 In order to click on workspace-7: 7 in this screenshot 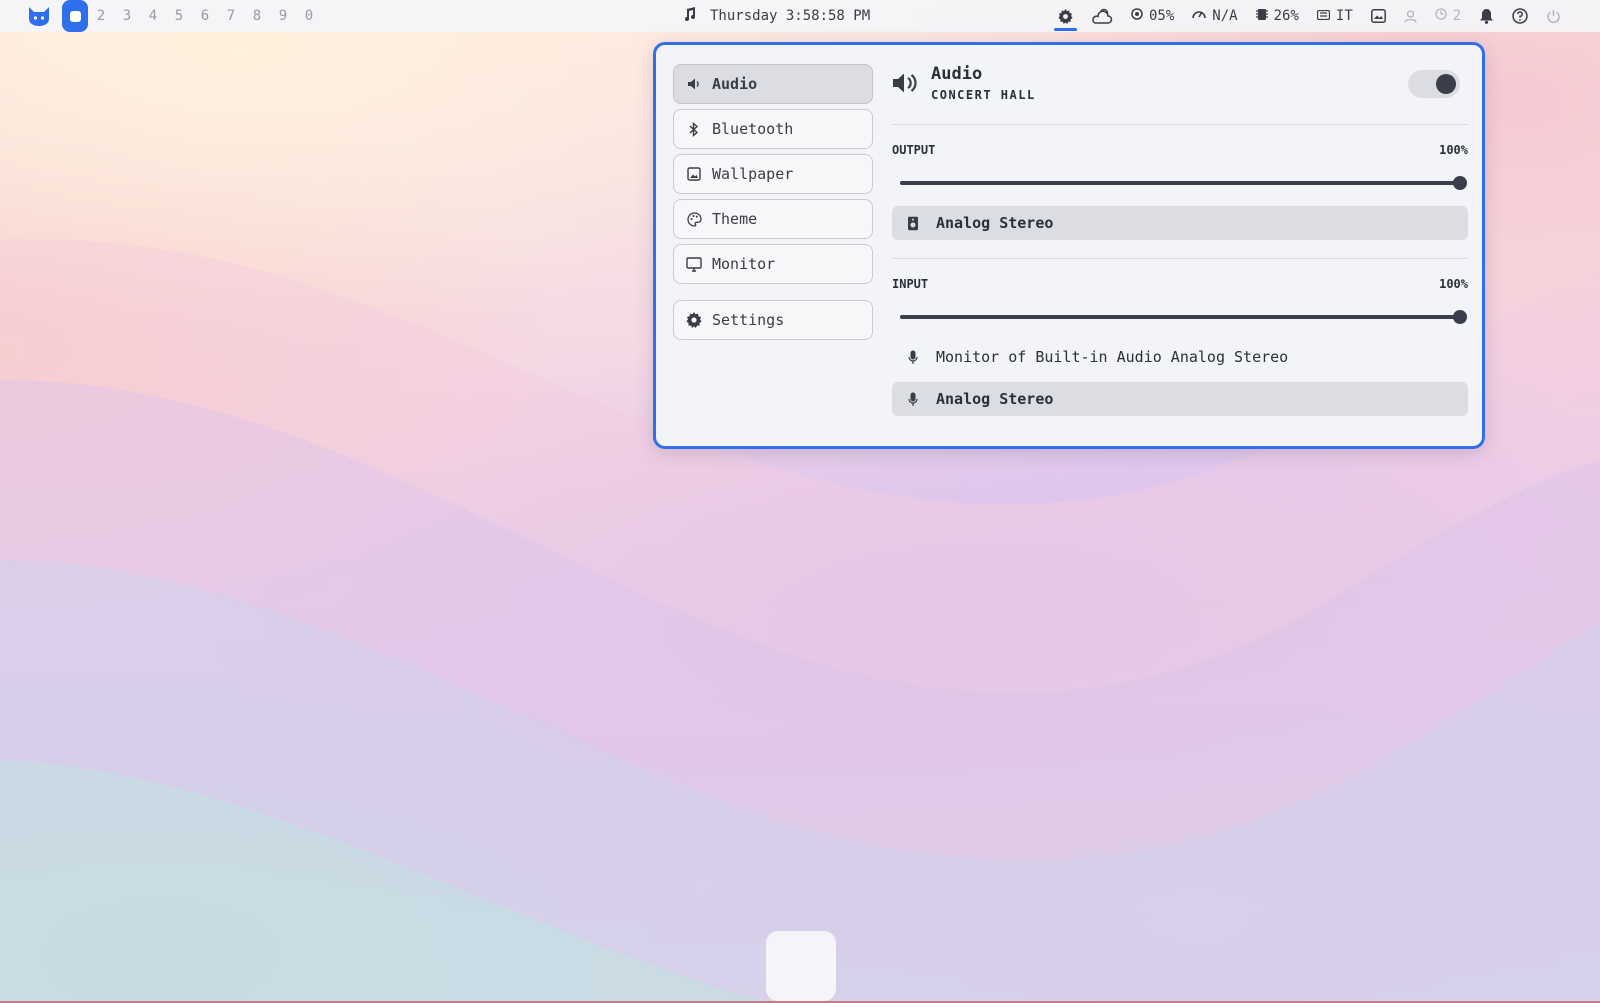, I will do `click(231, 16)`.